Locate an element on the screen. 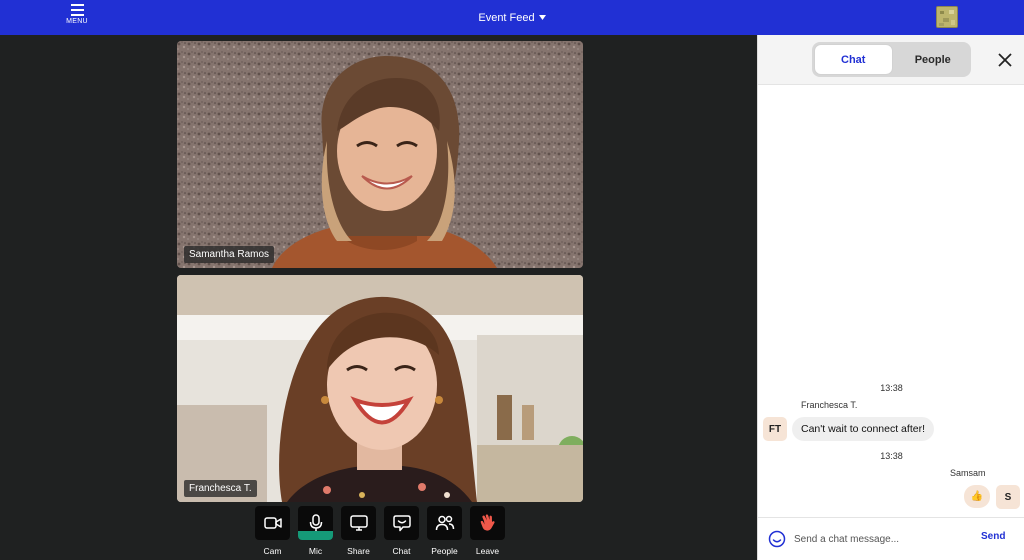 The image size is (1024, 560). chat-message-input is located at coordinates (884, 539).